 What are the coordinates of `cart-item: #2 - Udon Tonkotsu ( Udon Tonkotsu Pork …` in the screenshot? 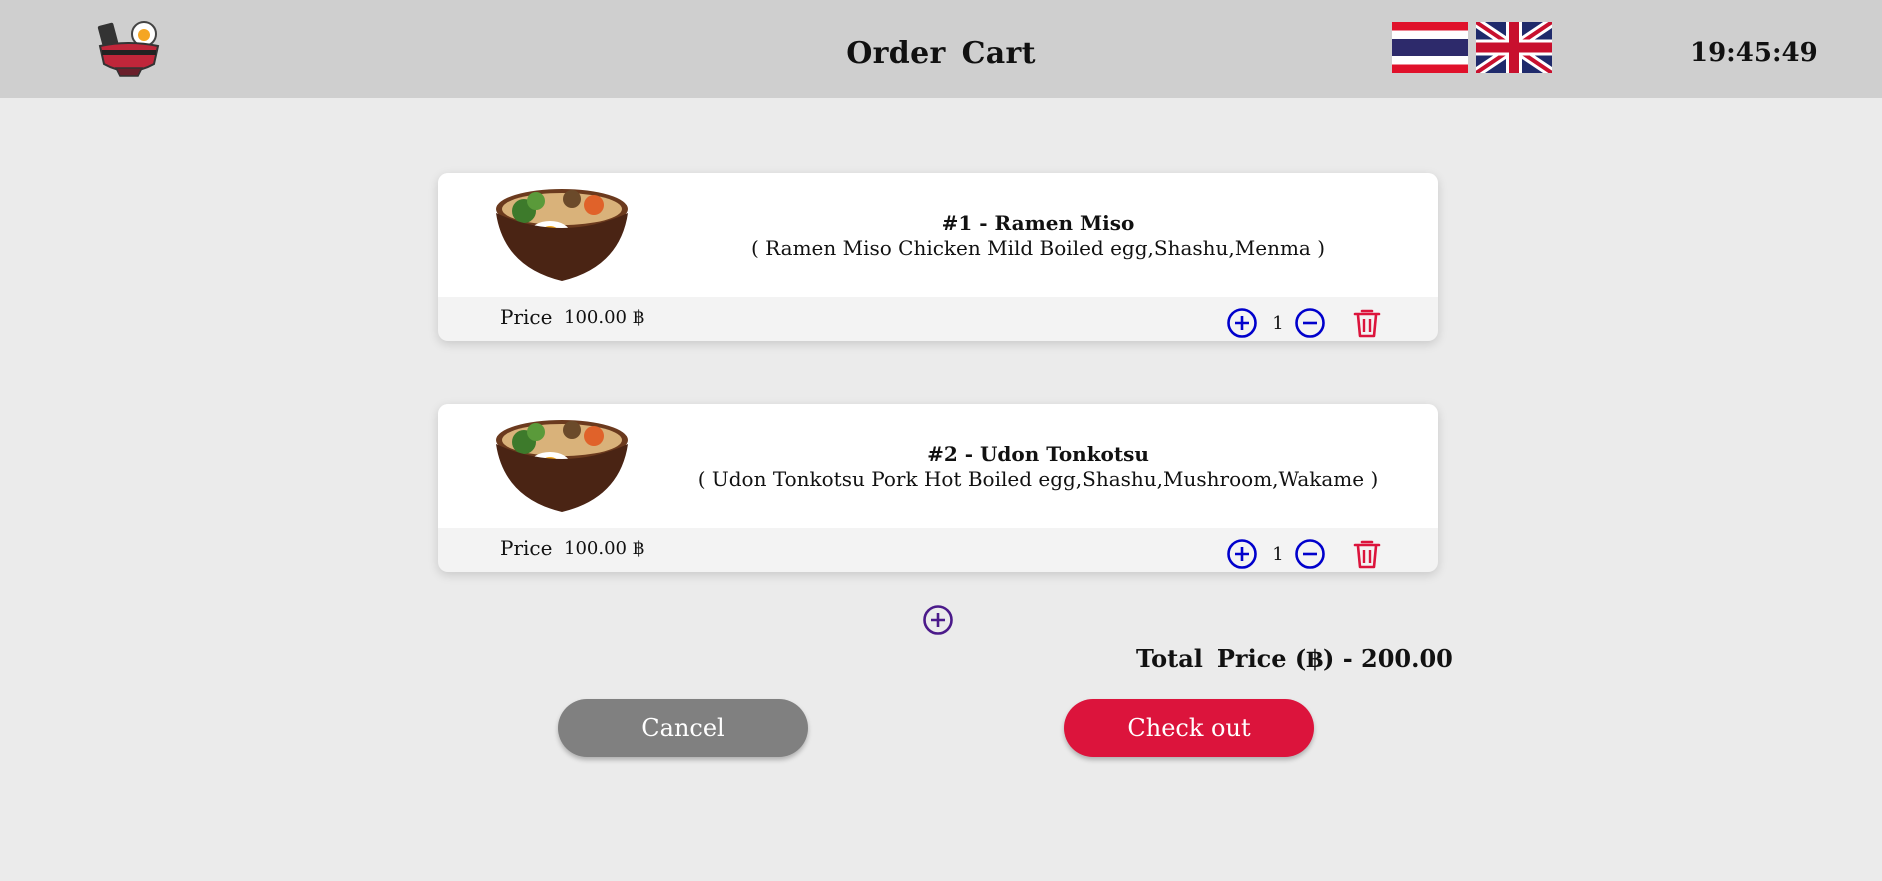 It's located at (938, 488).